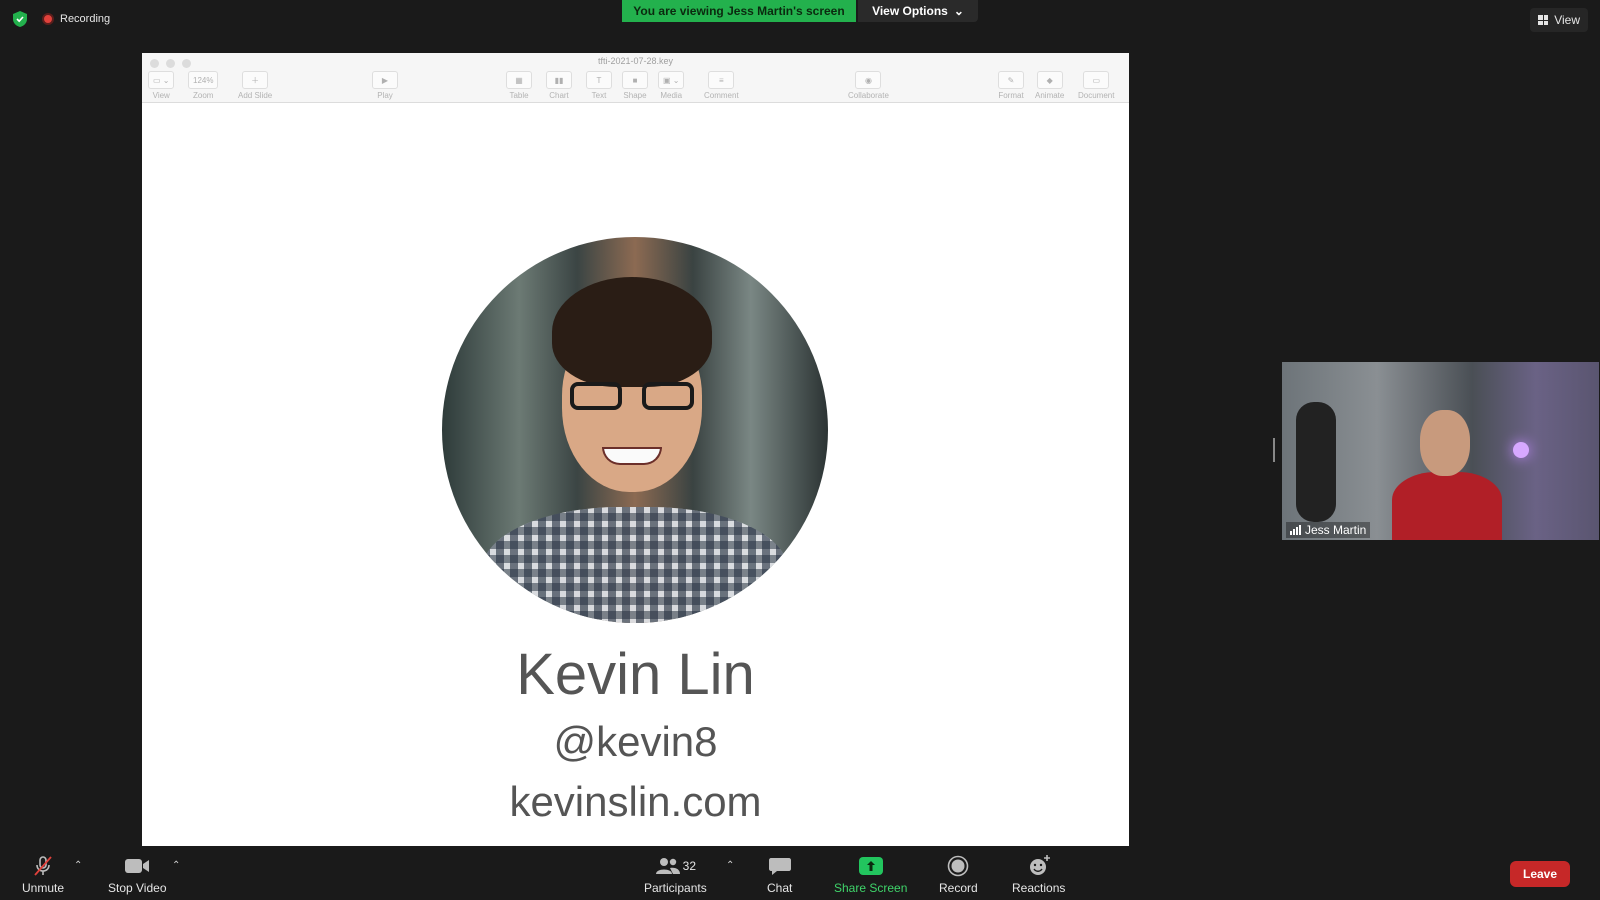 The height and width of the screenshot is (900, 1600). Describe the element at coordinates (868, 95) in the screenshot. I see `toolbar-label: Collaborate` at that location.